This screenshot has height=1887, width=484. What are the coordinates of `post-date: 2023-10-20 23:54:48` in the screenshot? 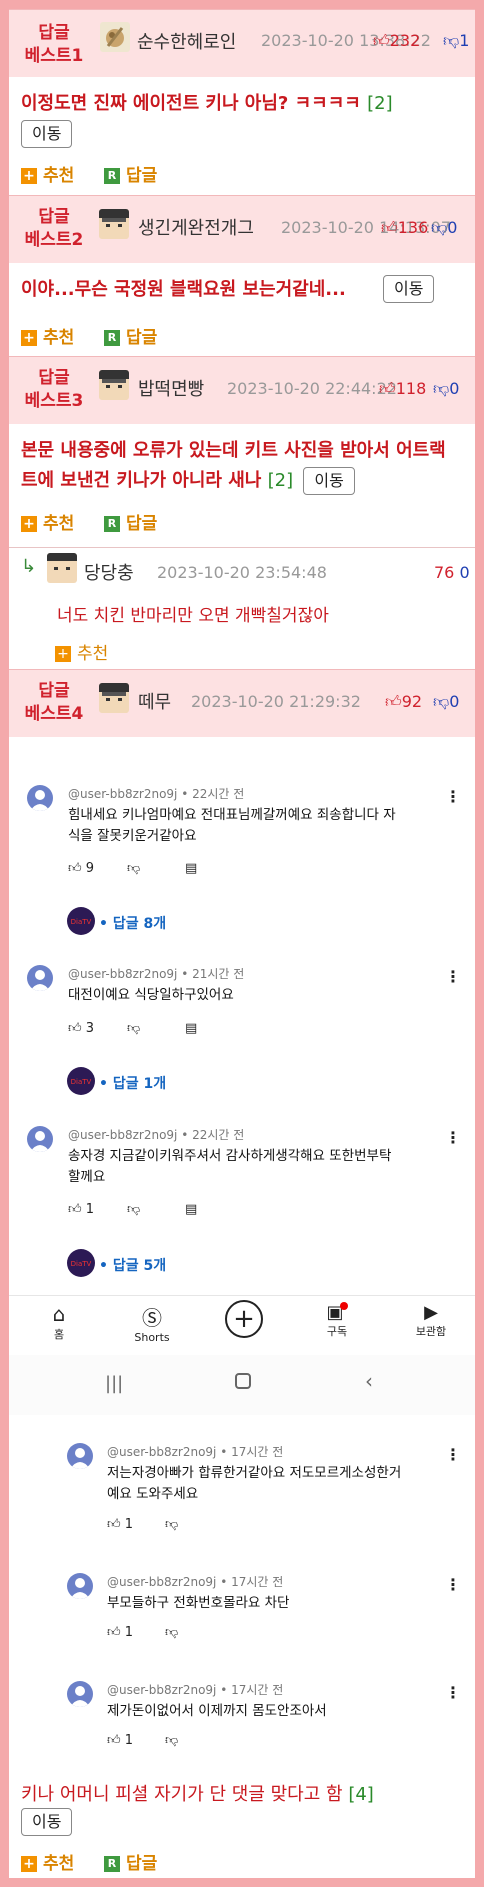 It's located at (242, 572).